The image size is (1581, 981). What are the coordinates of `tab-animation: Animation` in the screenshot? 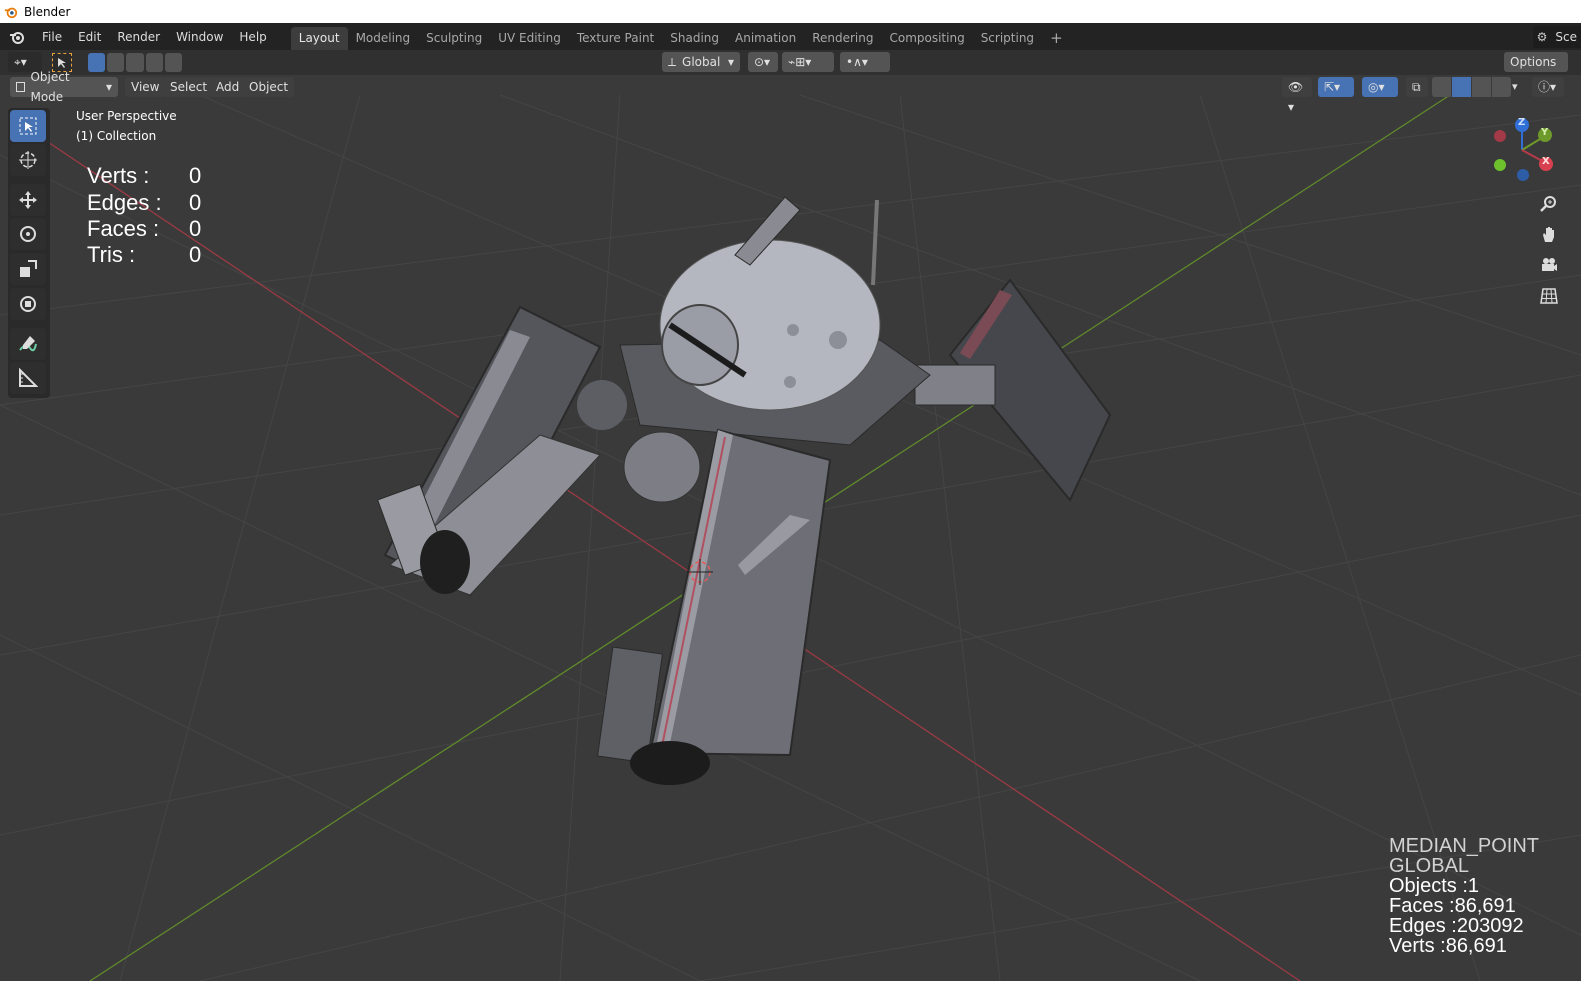 It's located at (765, 38).